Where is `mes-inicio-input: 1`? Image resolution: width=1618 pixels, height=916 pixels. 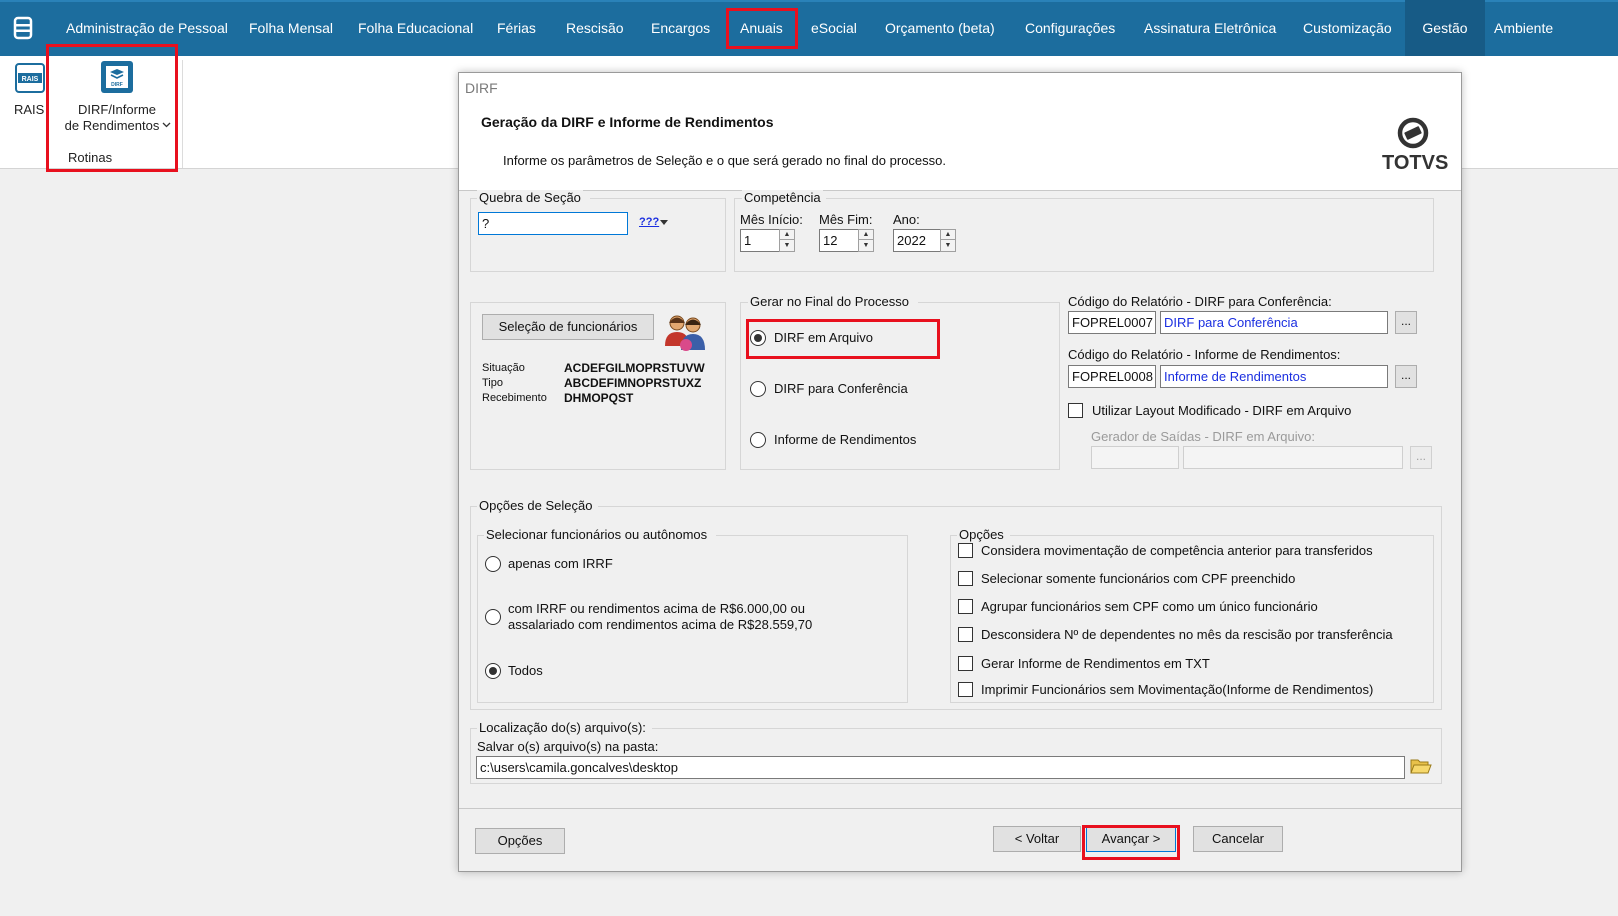
mes-inicio-input: 1 is located at coordinates (760, 240).